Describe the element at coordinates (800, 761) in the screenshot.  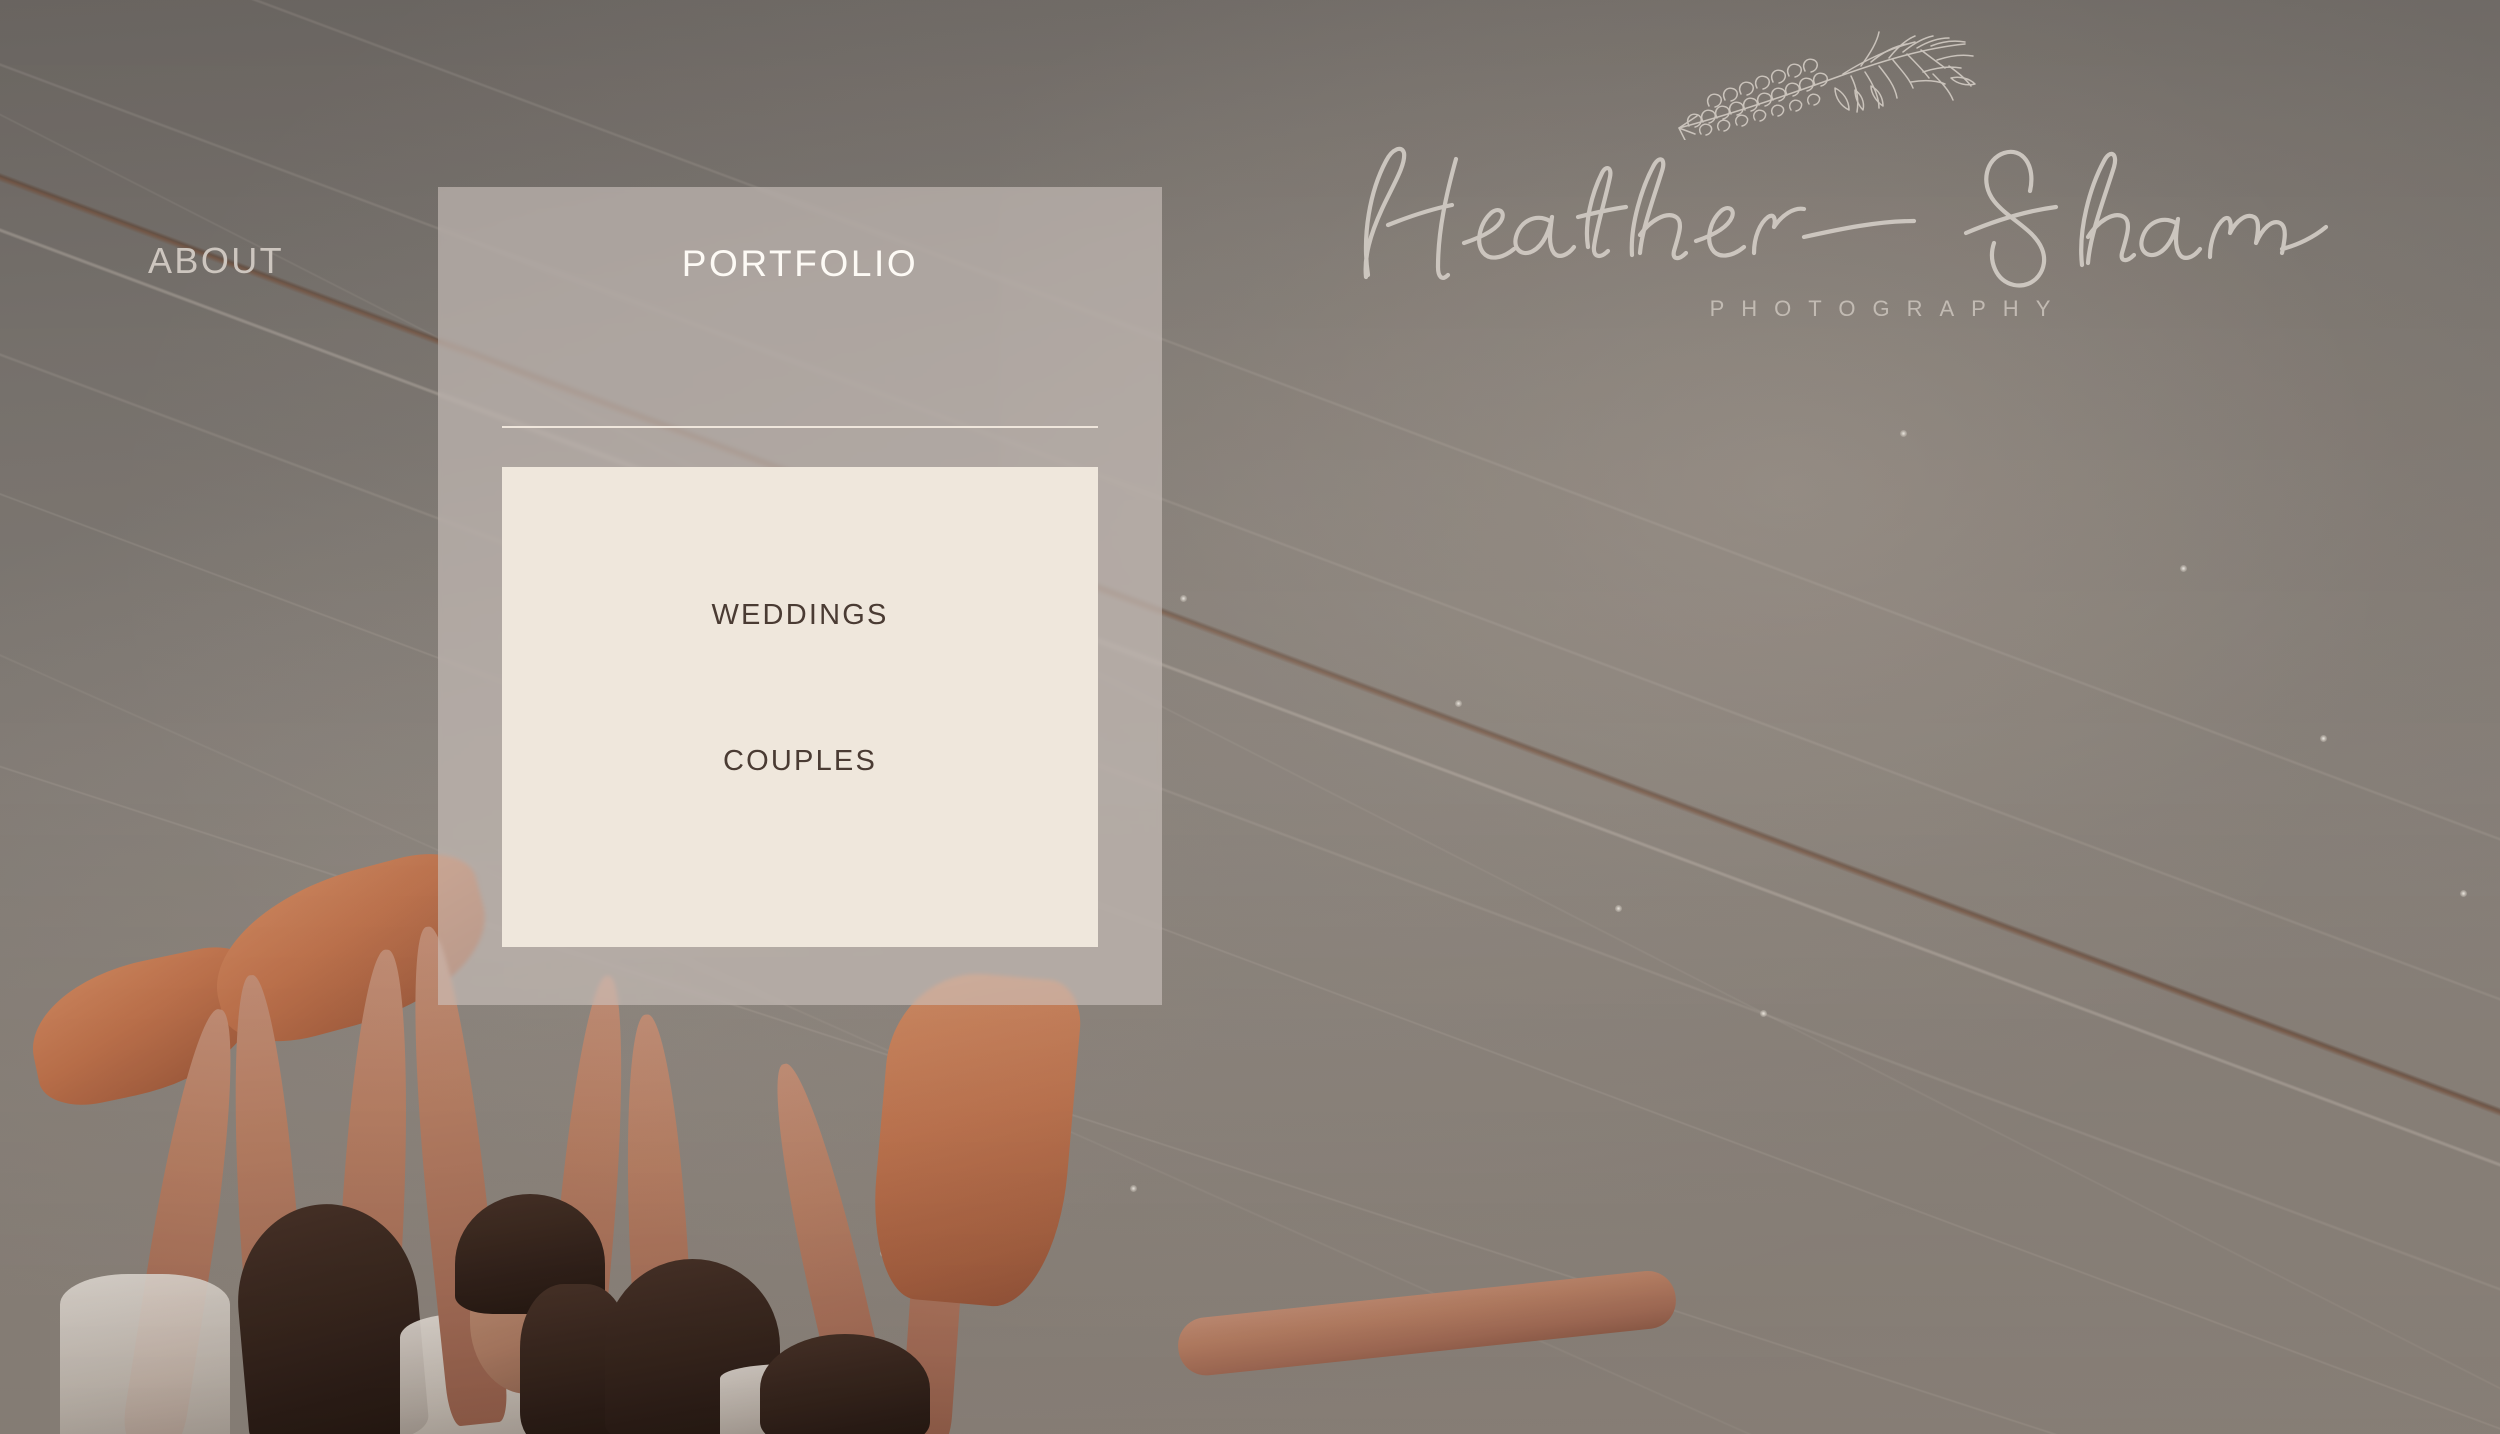
I see `submenu-item-couples: COUPLES` at that location.